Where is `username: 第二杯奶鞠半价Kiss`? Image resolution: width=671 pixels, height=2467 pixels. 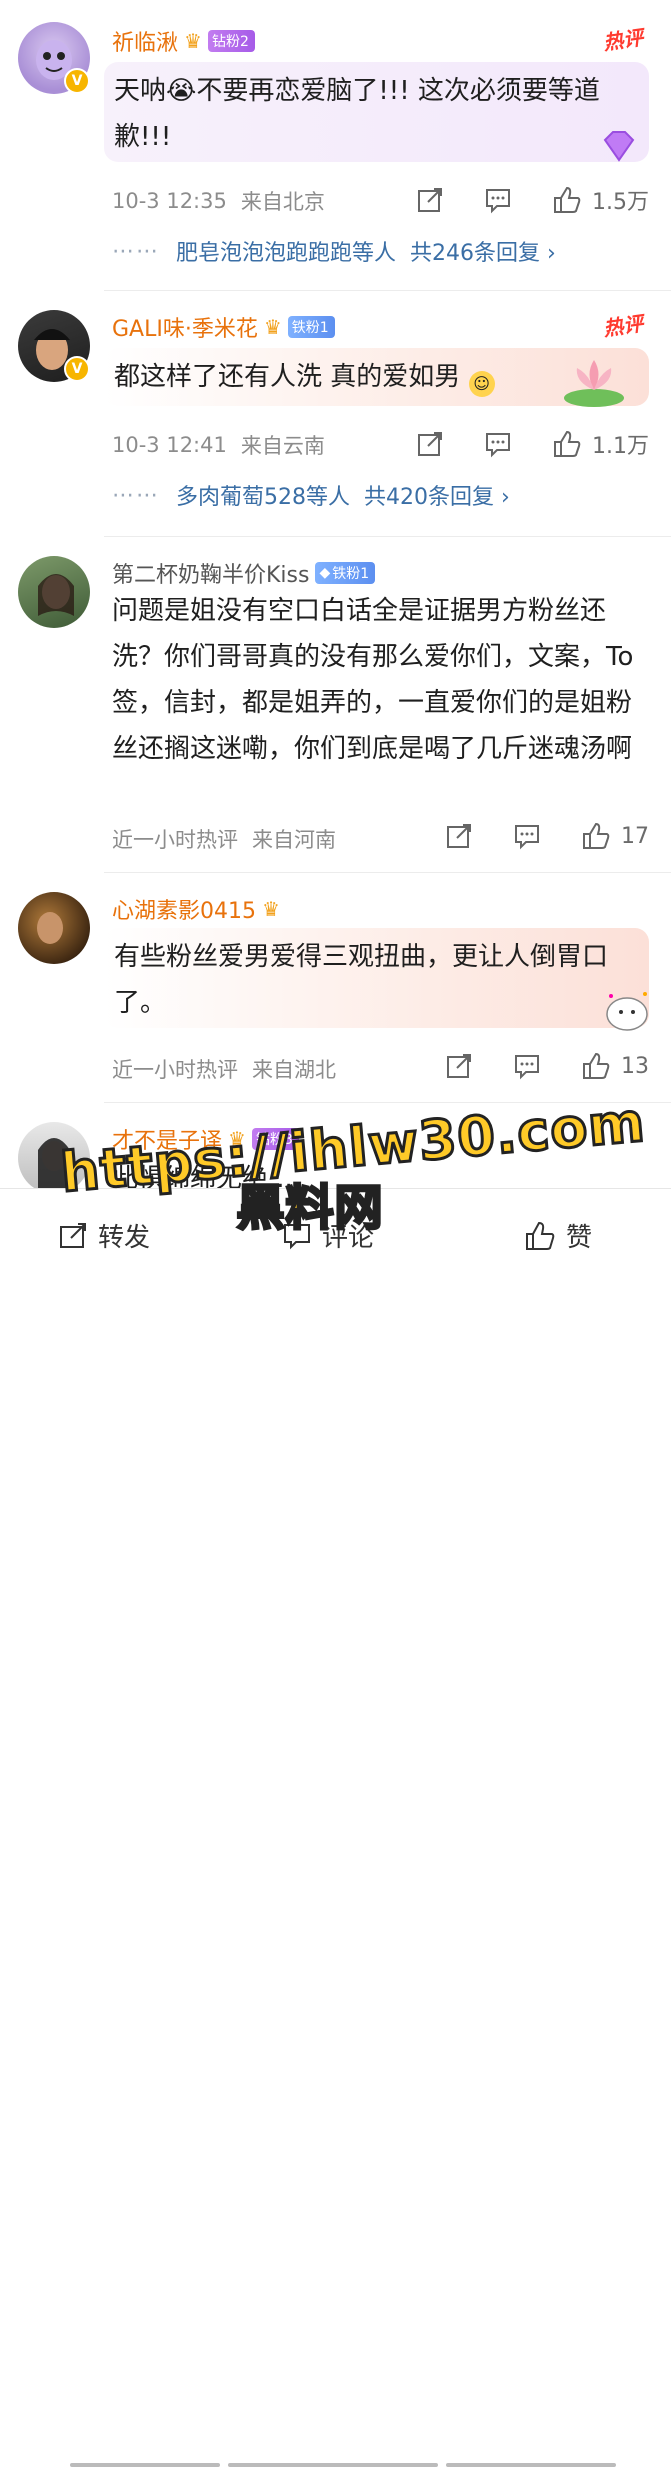
username: 第二杯奶鞠半价Kiss is located at coordinates (210, 573).